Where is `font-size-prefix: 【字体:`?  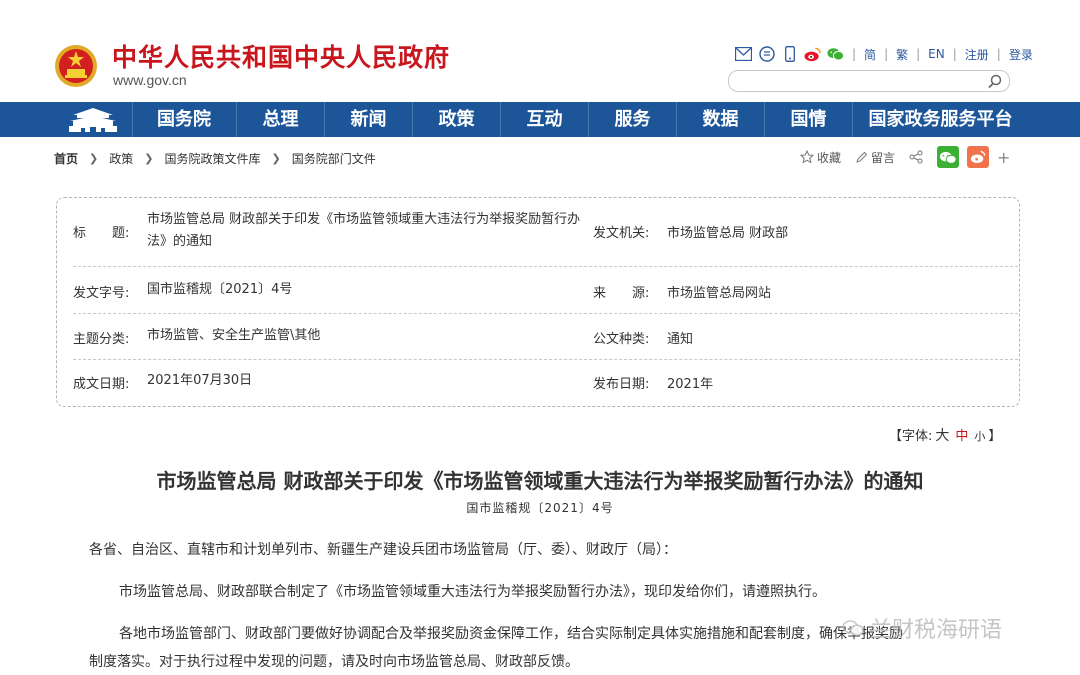 font-size-prefix: 【字体: is located at coordinates (911, 436).